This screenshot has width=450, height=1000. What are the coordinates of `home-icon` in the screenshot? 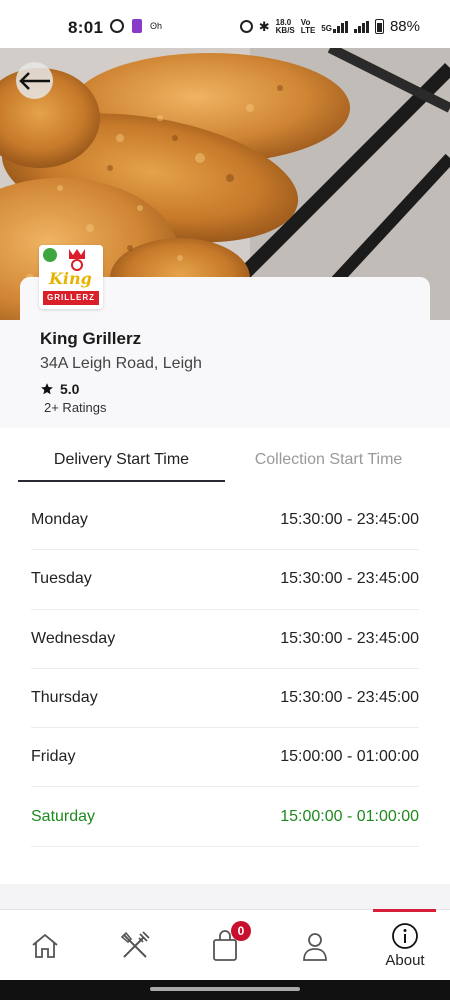 It's located at (45, 945).